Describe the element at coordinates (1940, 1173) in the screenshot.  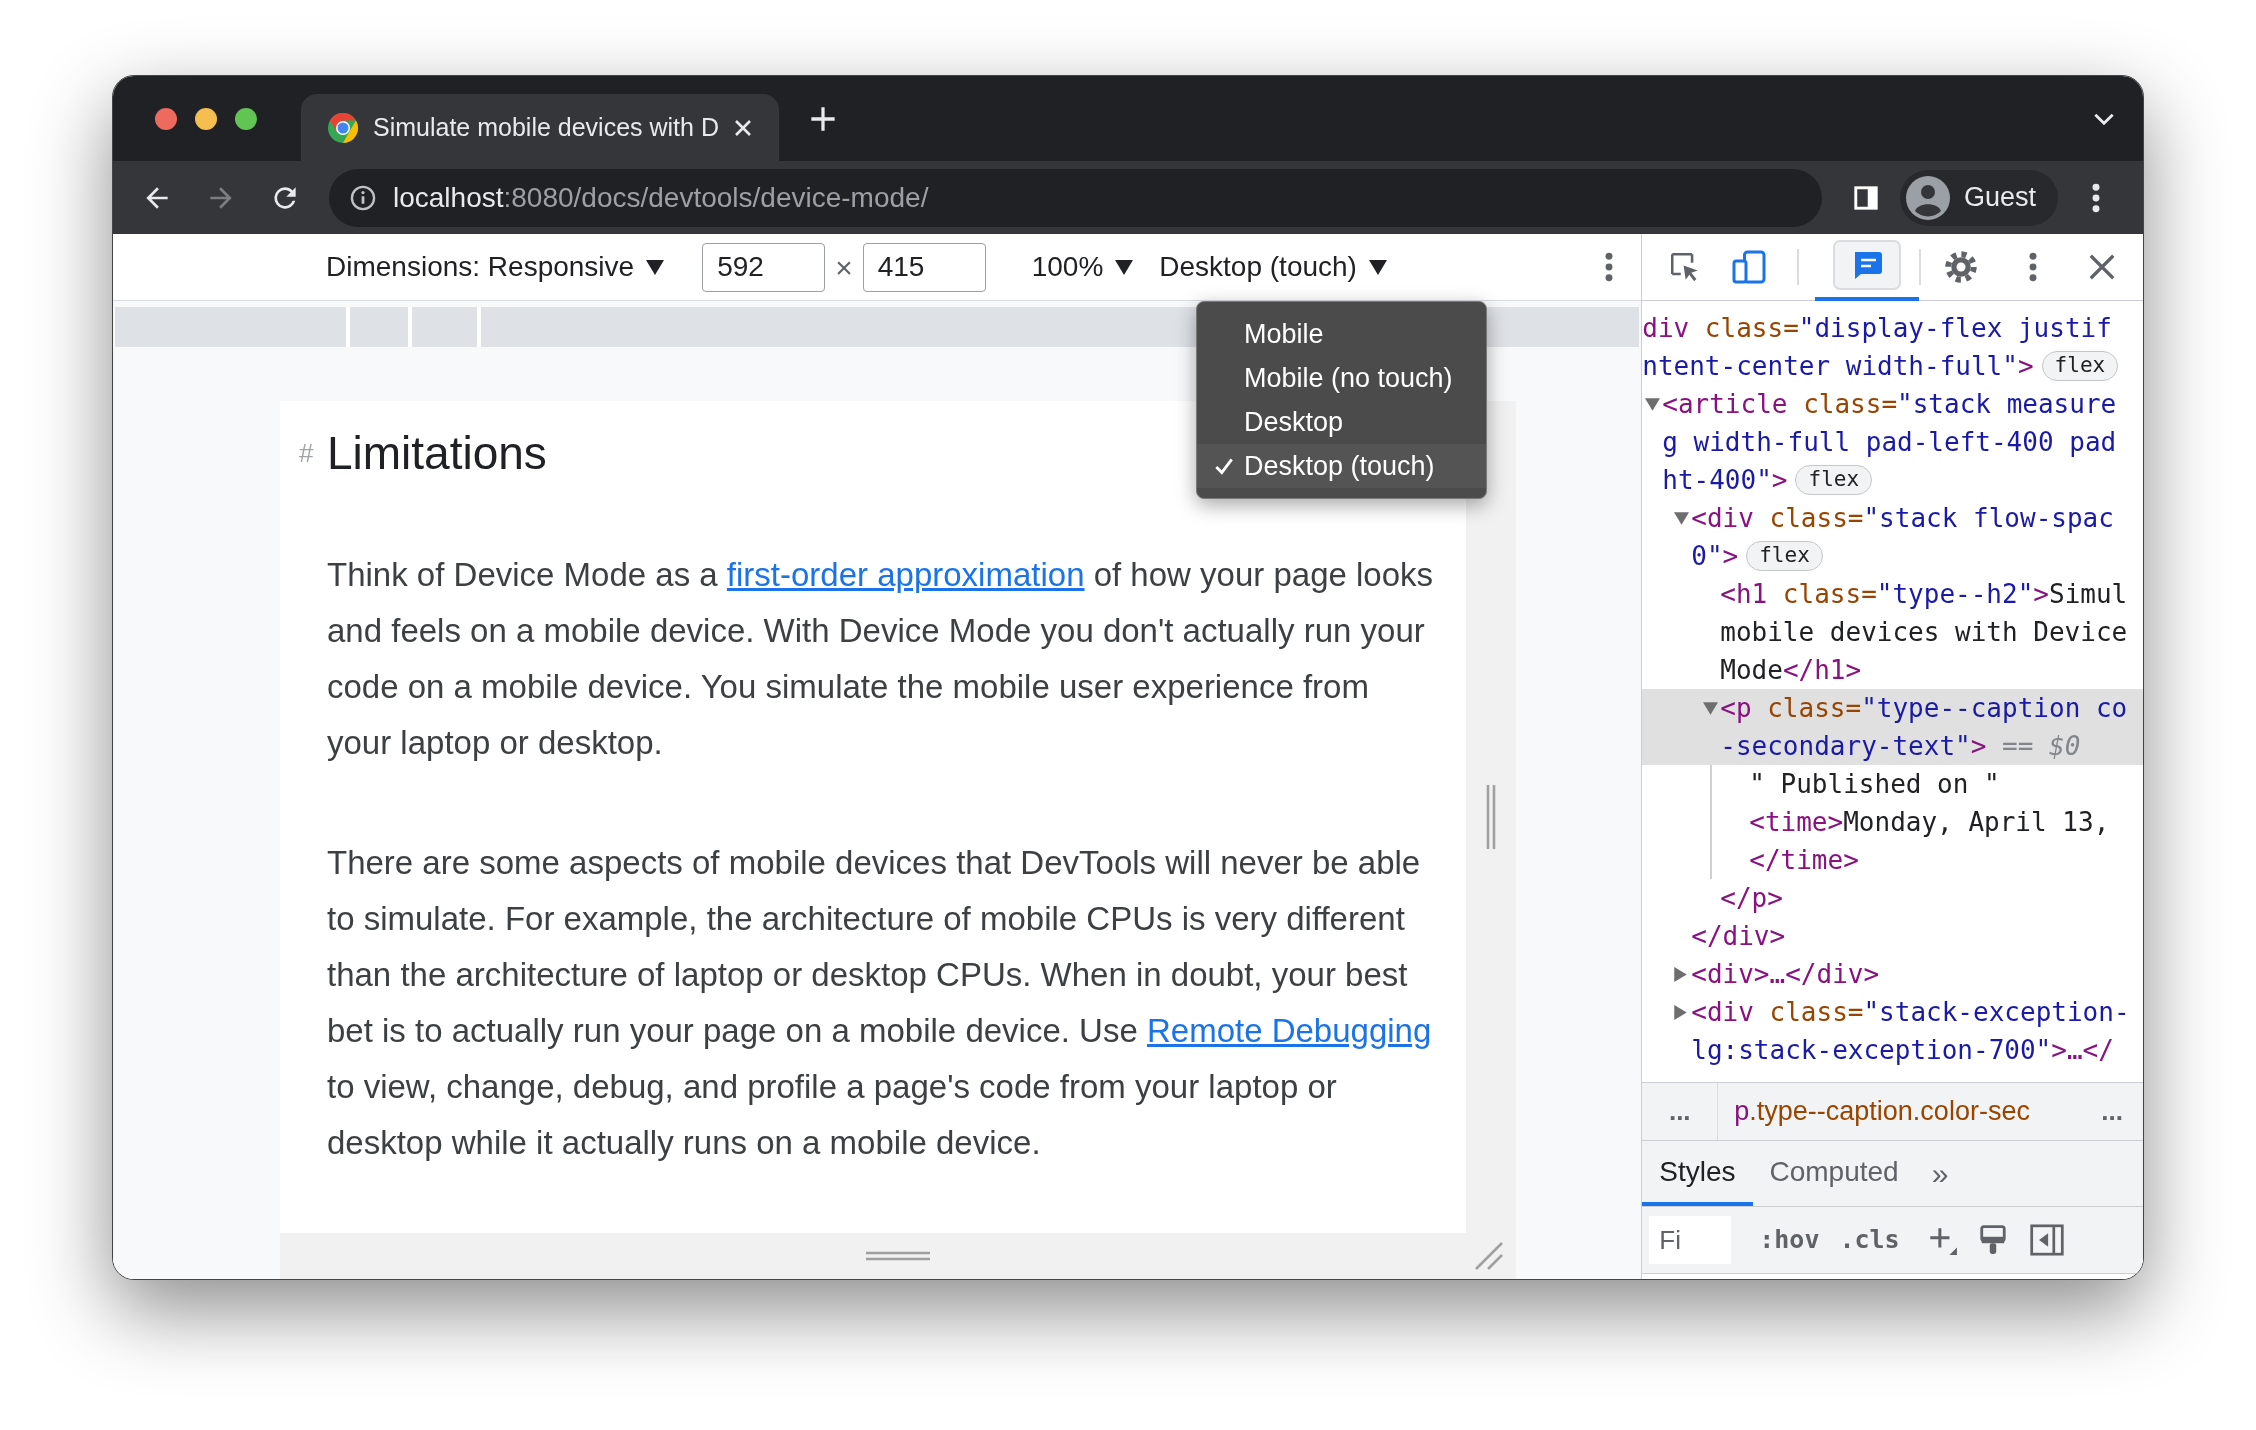
I see `more-tabs-button: »` at that location.